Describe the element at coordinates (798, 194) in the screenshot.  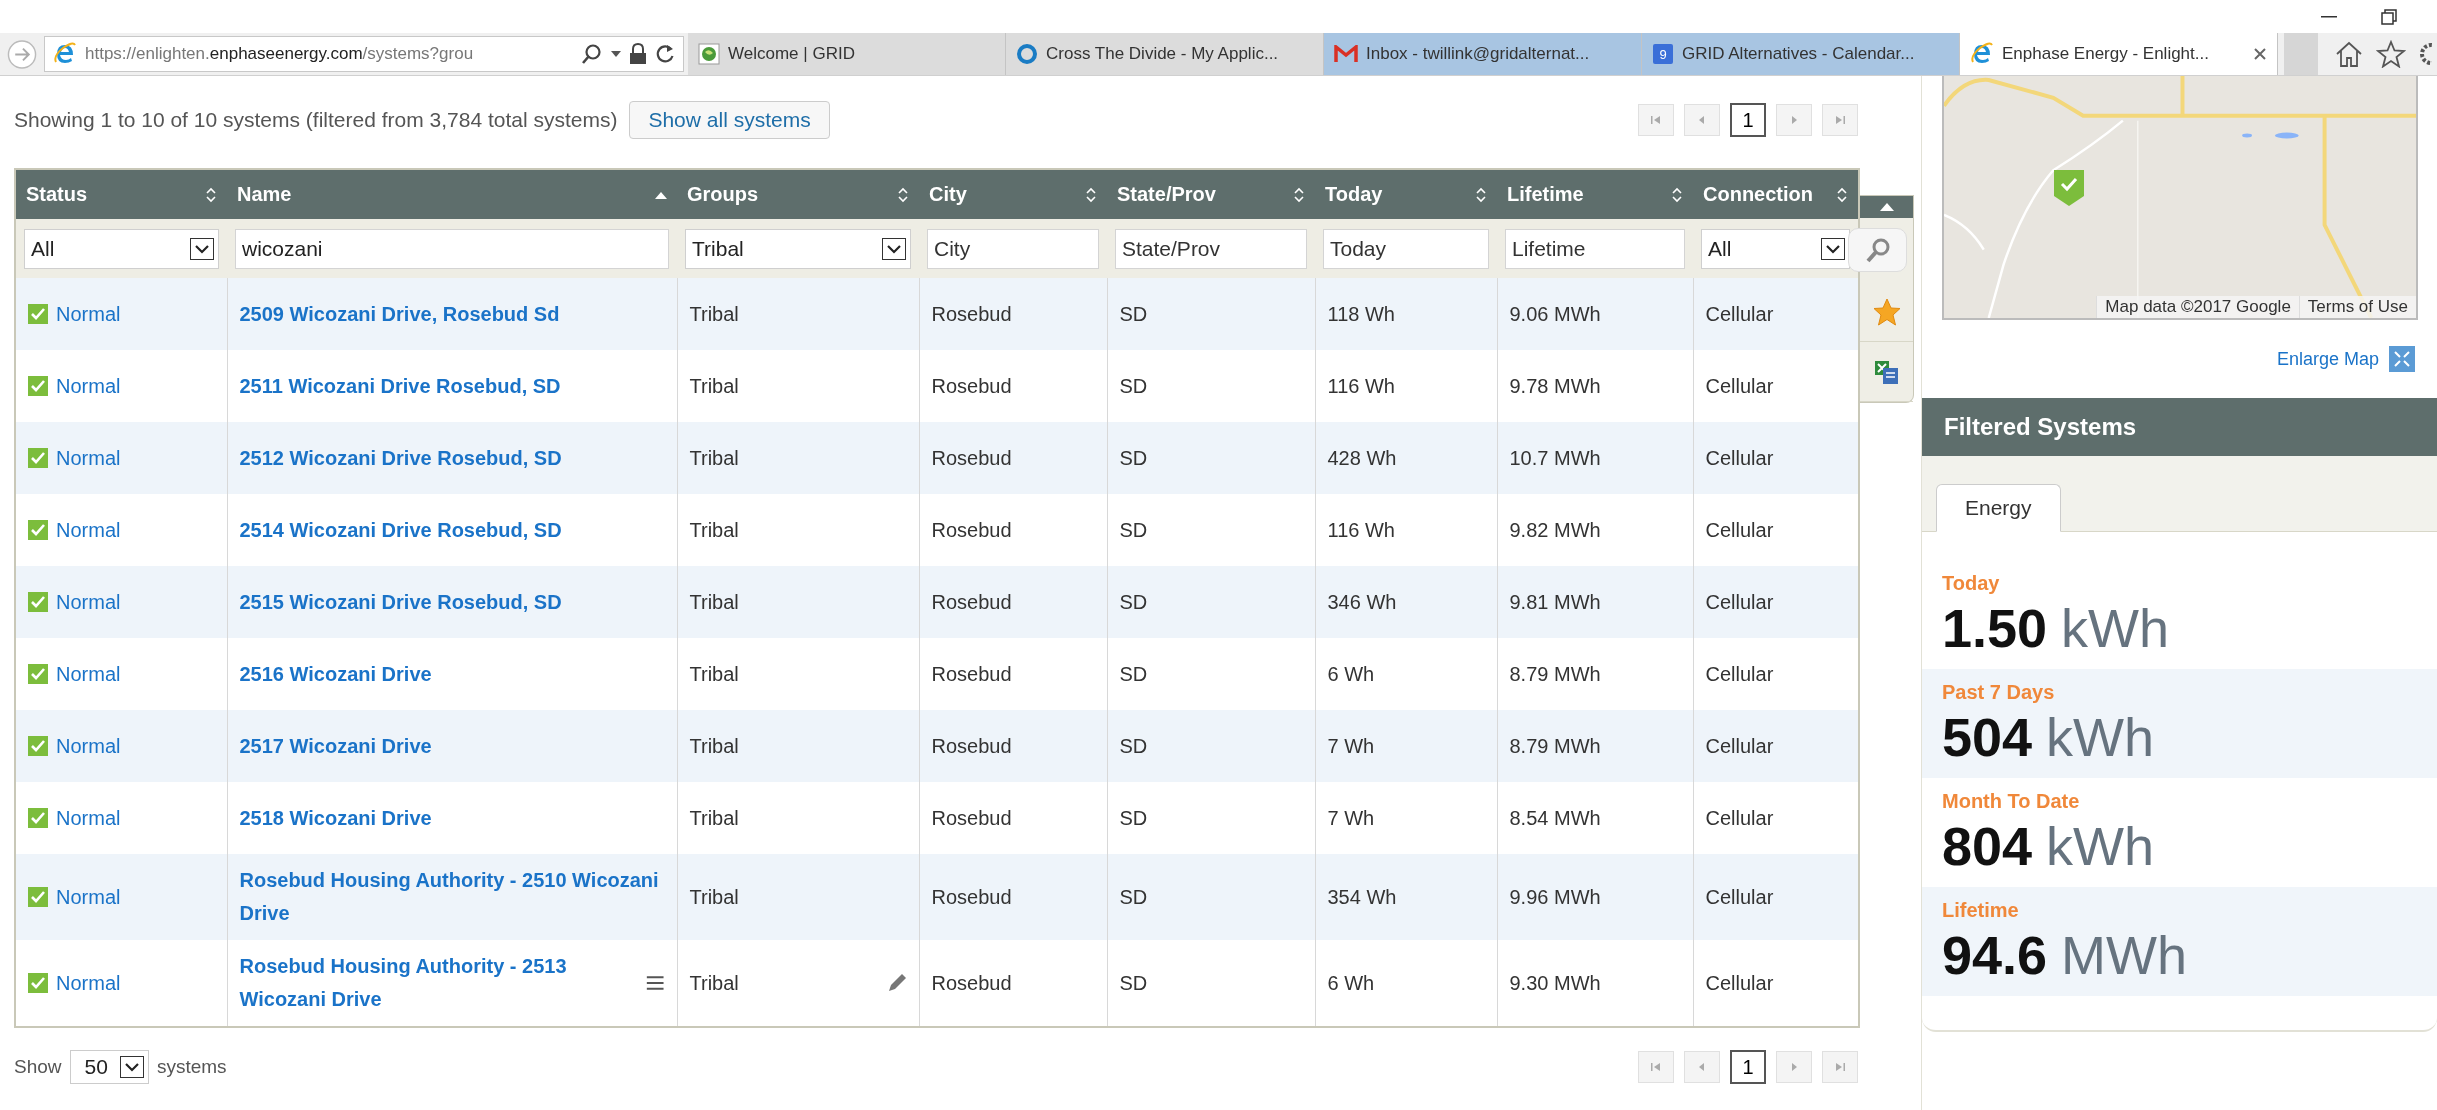
I see `column-header: Groups` at that location.